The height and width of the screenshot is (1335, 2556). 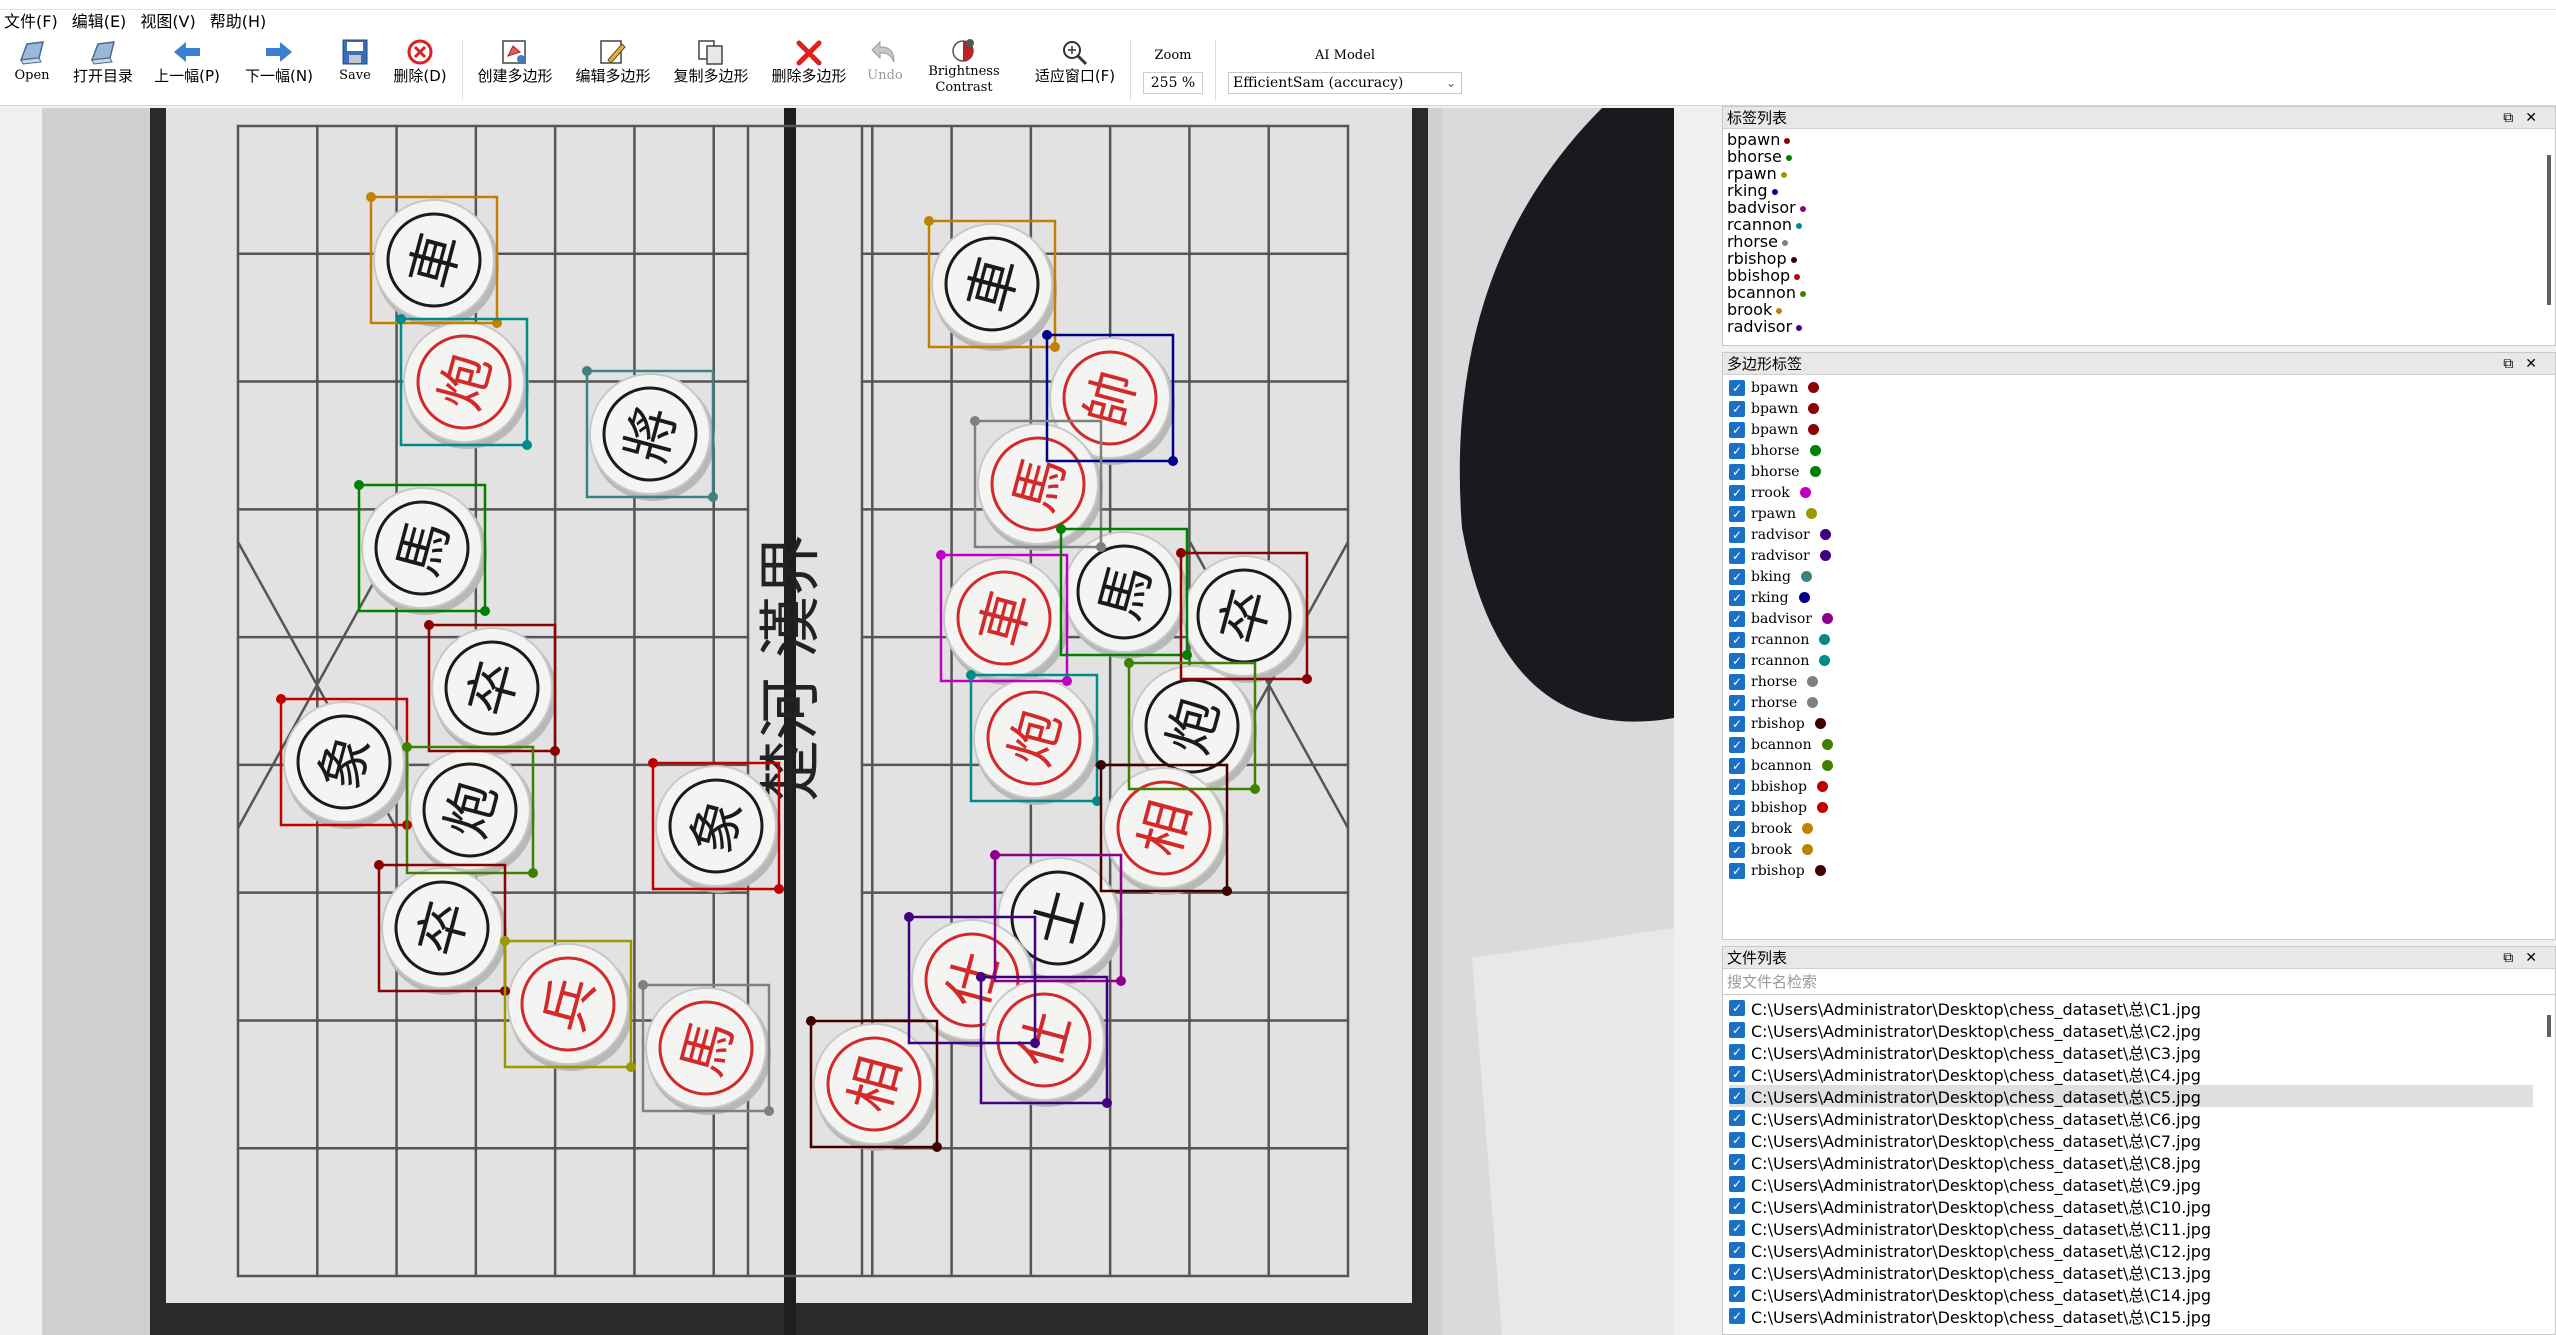 I want to click on next-image-button: 下一幅(N), so click(x=279, y=69).